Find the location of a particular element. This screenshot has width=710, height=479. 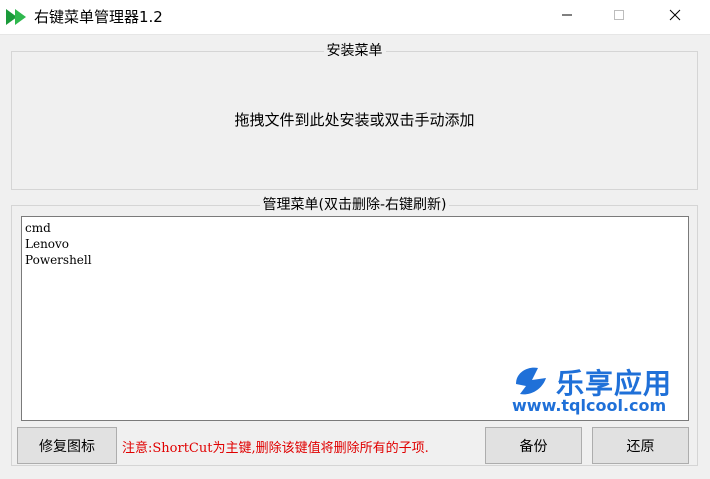

minimize-button is located at coordinates (567, 17).